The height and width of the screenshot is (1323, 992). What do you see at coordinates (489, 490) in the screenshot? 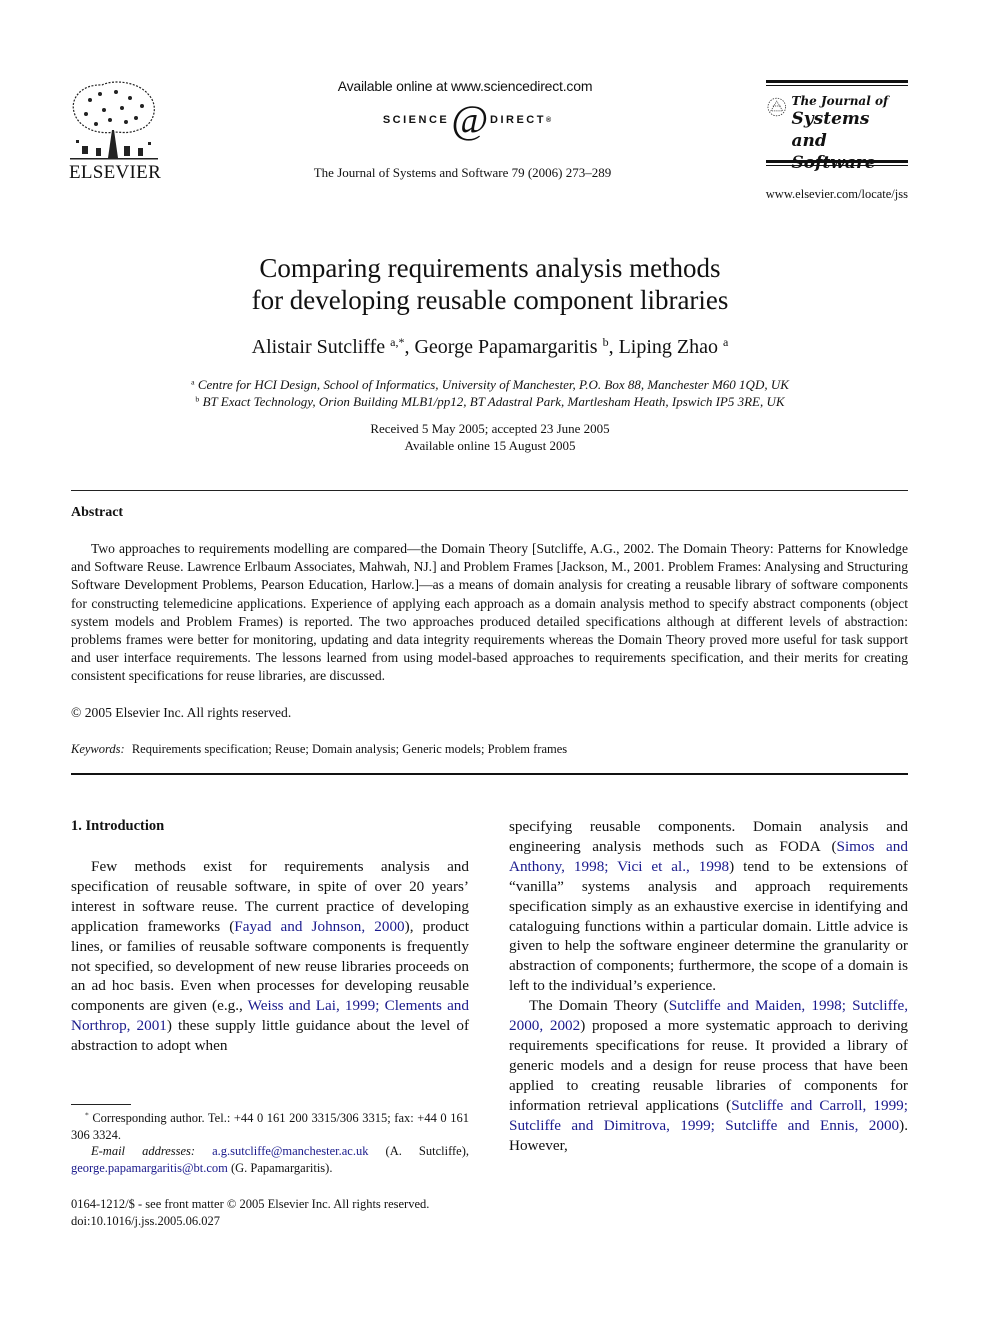
I see `abstract-top-rule` at bounding box center [489, 490].